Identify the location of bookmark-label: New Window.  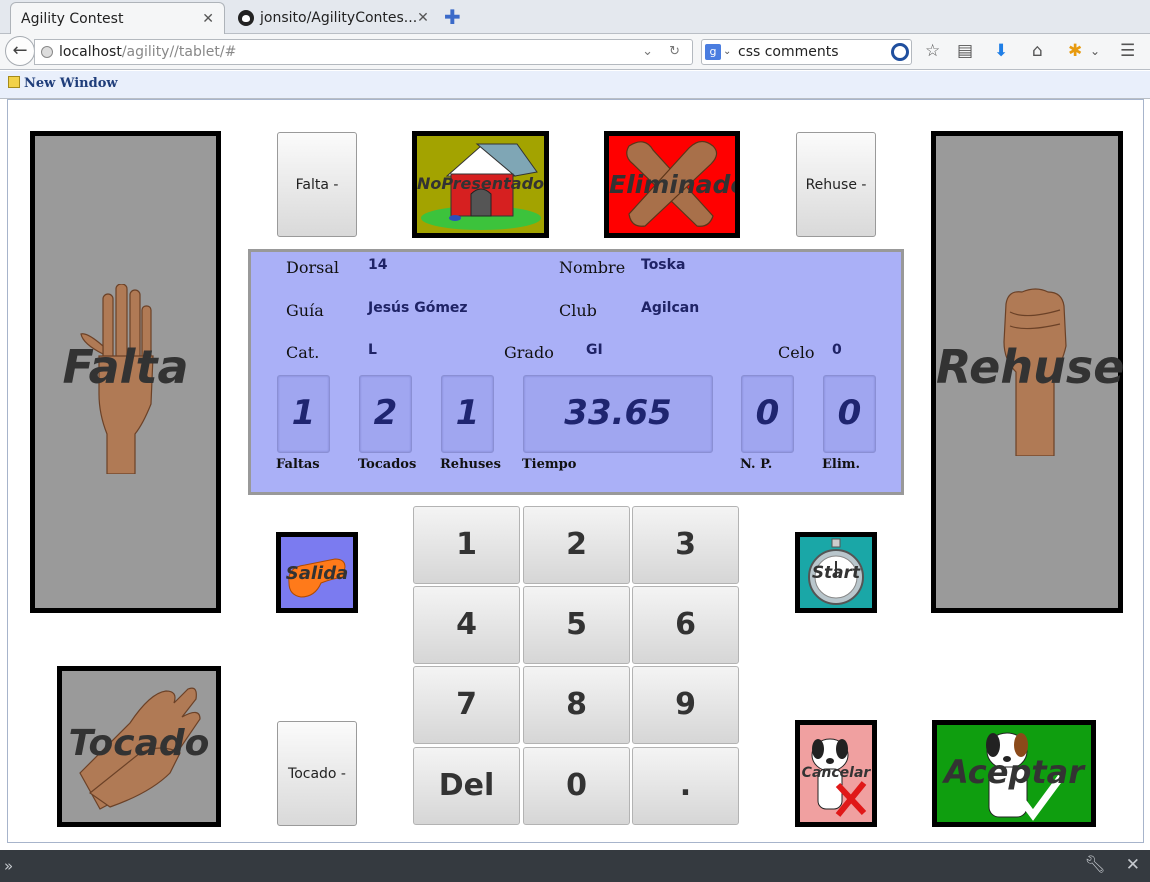
(71, 83).